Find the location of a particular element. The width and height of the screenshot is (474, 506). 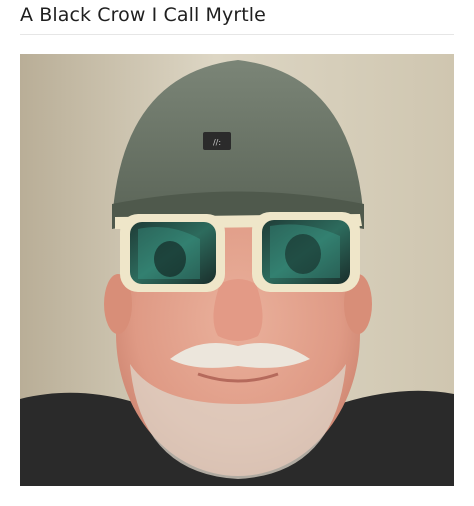

post-header: A Black Crow I Call Myrtle is located at coordinates (237, 17).